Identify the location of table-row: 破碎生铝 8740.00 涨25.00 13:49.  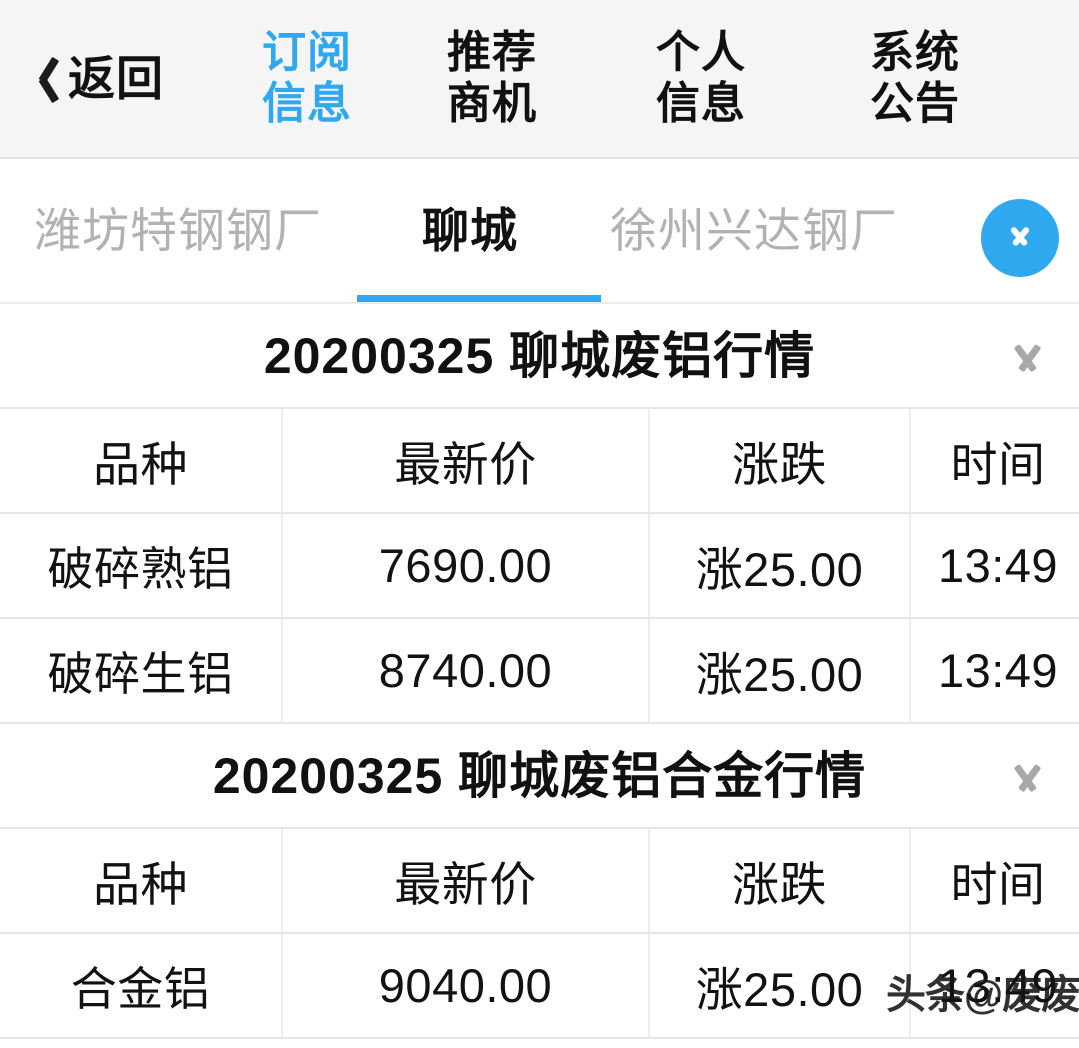
(539, 671).